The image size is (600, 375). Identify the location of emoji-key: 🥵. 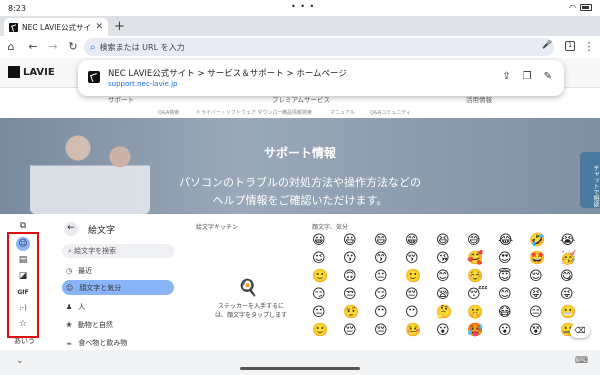
(482, 331).